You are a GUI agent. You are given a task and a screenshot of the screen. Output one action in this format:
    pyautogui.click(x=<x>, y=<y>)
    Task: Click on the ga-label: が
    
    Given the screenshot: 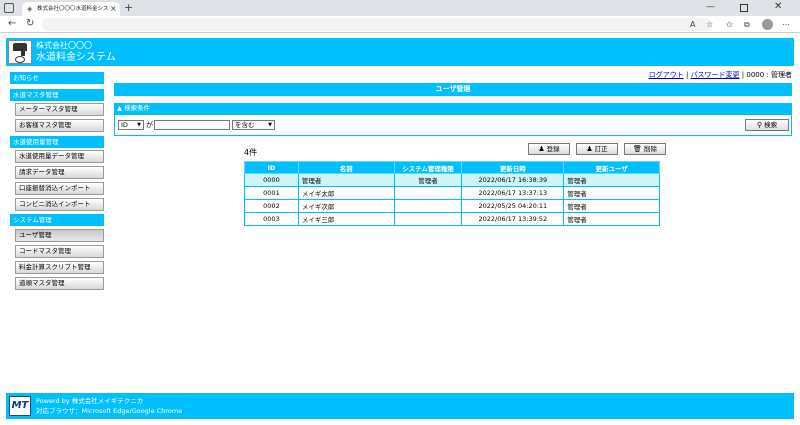 What is the action you would take?
    pyautogui.click(x=149, y=125)
    